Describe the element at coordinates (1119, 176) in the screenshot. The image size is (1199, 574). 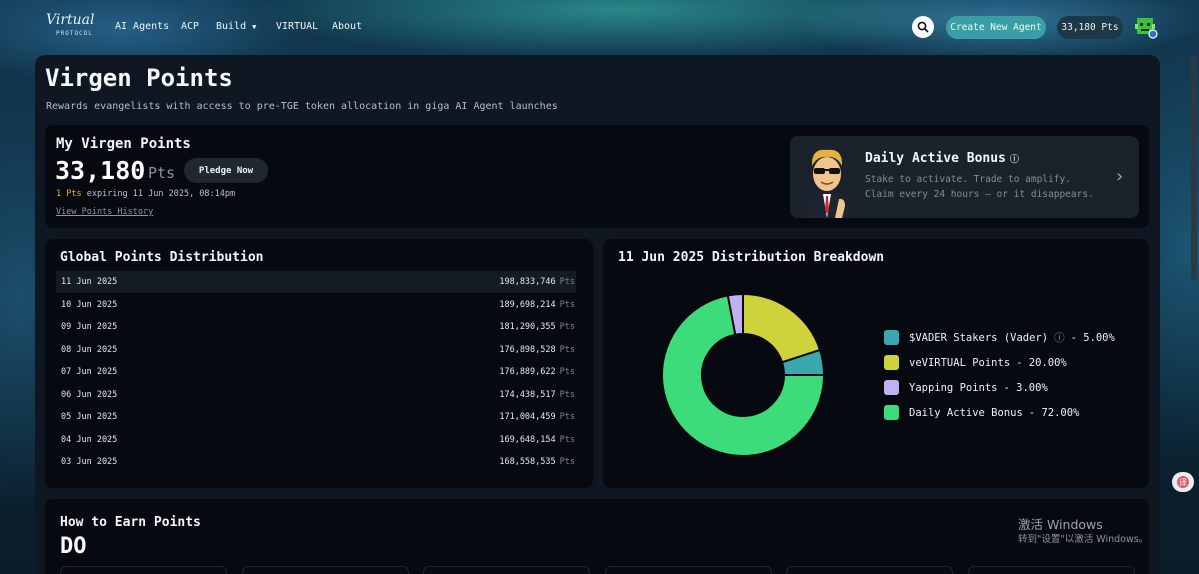
I see `chevron-right-icon: ›` at that location.